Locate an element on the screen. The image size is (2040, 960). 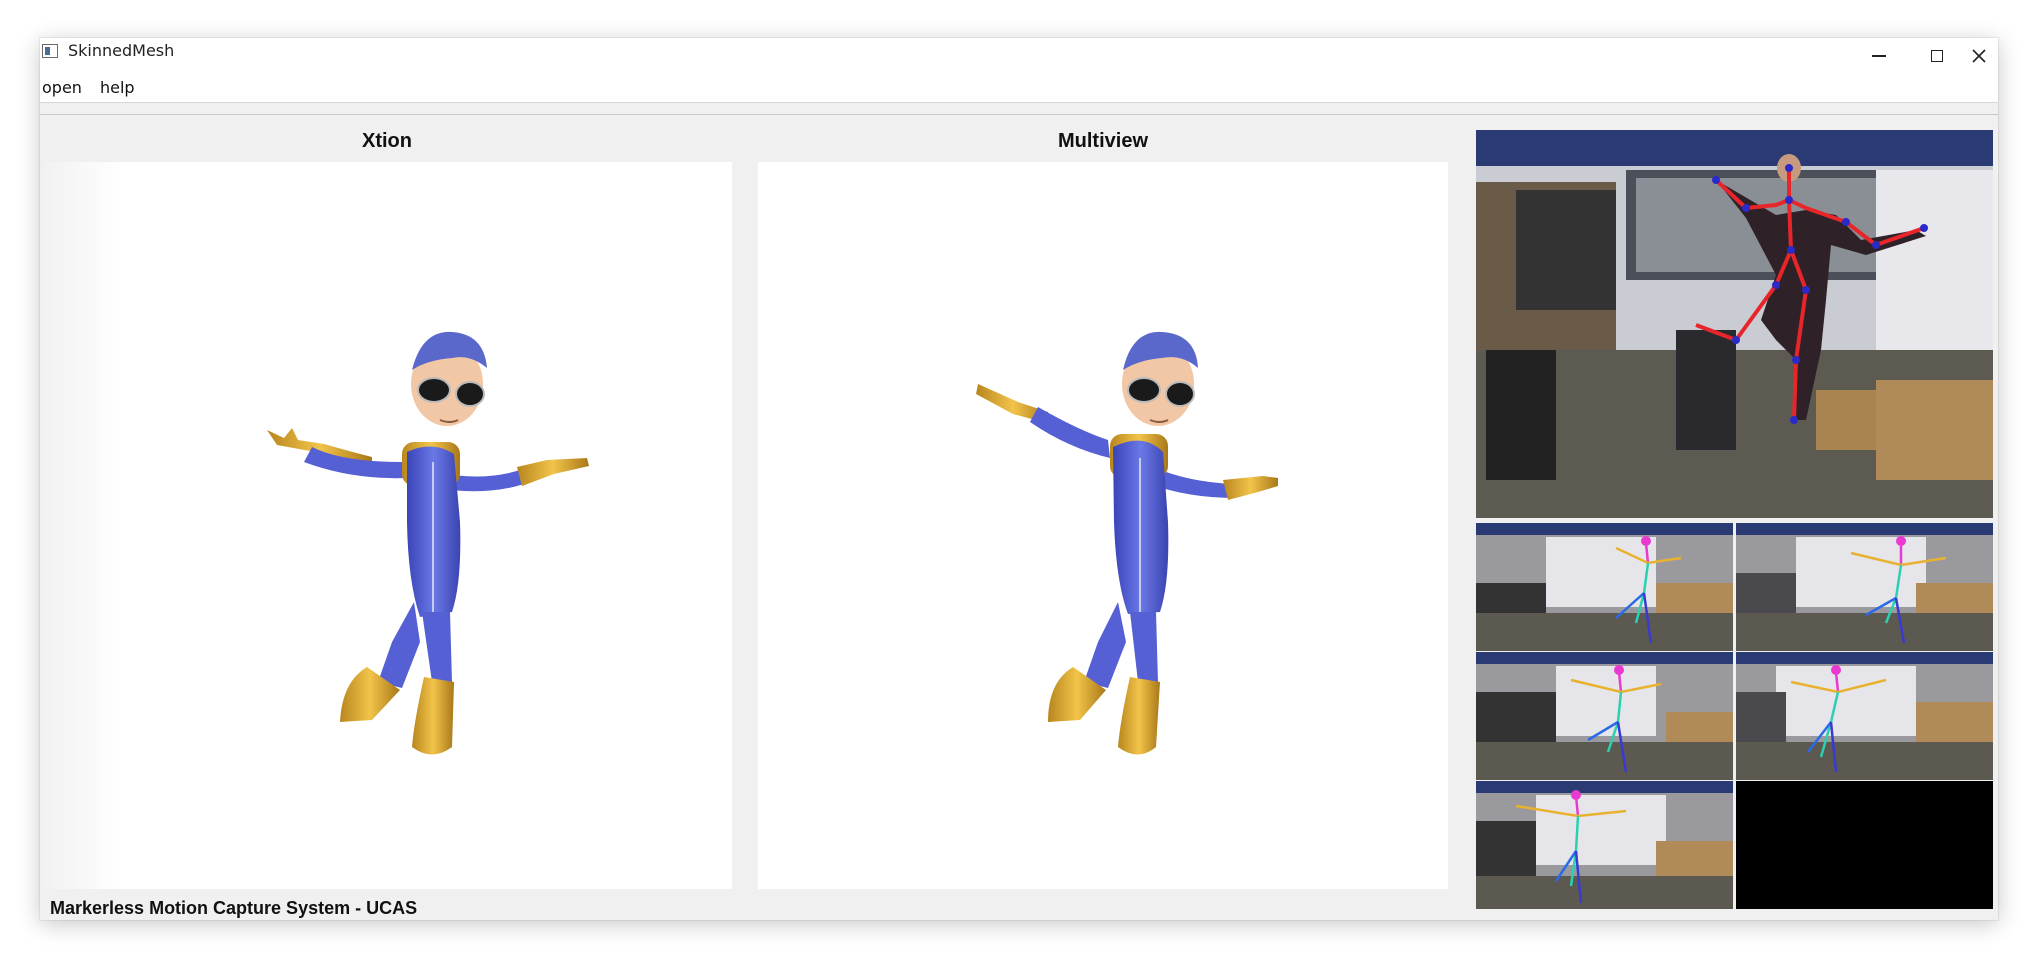
maximize-icon is located at coordinates (1937, 56).